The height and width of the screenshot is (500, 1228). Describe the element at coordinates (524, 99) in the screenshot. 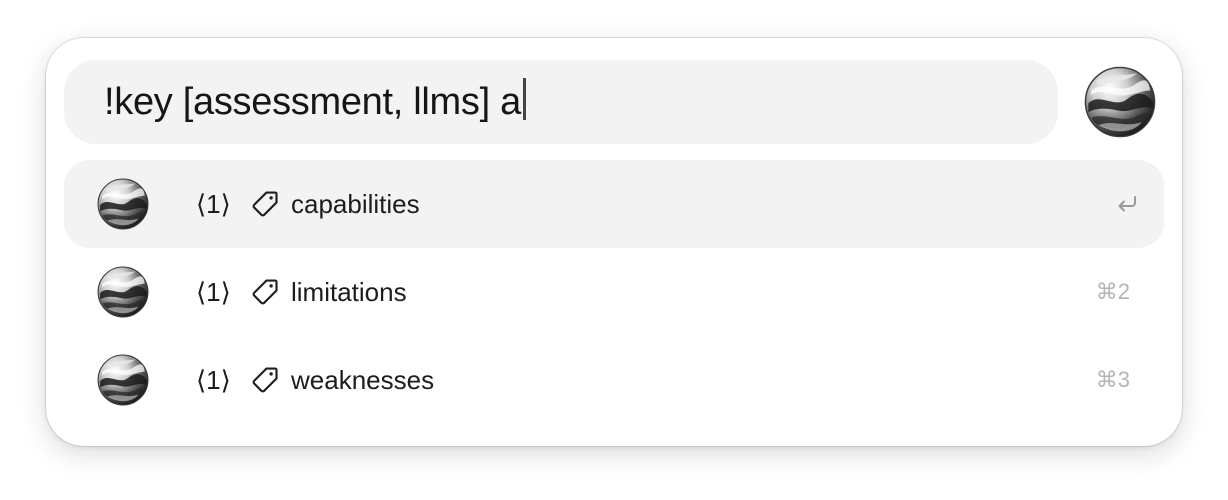

I see `text-caret` at that location.